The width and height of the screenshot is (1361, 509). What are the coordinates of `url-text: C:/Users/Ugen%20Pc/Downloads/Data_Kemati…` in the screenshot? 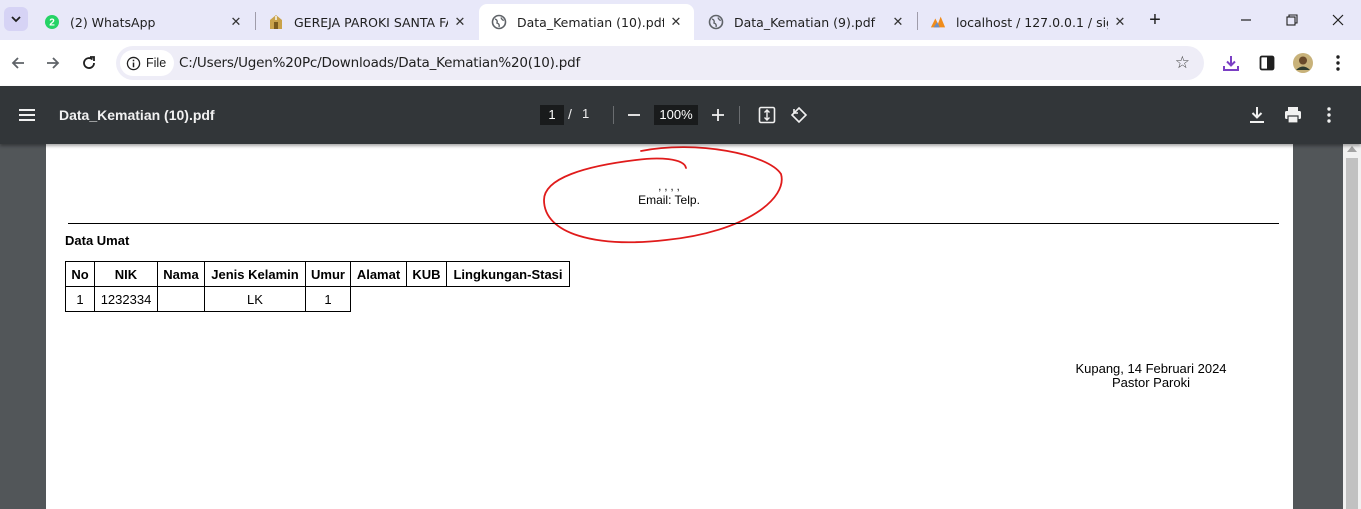 It's located at (379, 63).